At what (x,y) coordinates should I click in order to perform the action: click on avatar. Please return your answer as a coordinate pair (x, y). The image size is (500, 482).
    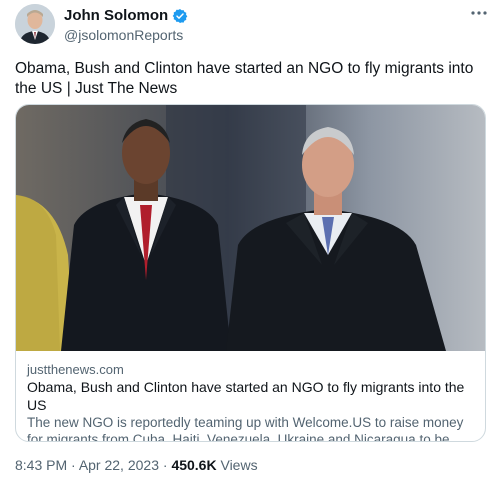
    Looking at the image, I should click on (35, 24).